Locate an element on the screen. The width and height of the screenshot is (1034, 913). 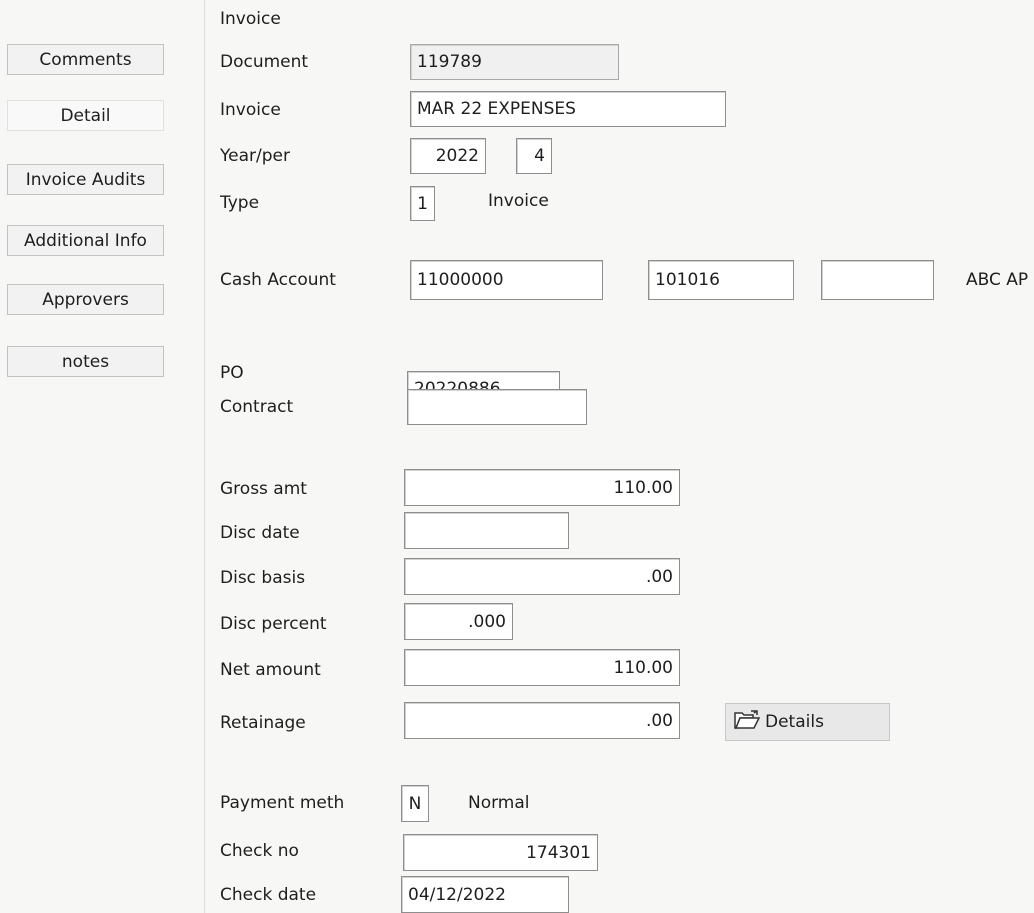
cash-account-extra-field is located at coordinates (877, 280).